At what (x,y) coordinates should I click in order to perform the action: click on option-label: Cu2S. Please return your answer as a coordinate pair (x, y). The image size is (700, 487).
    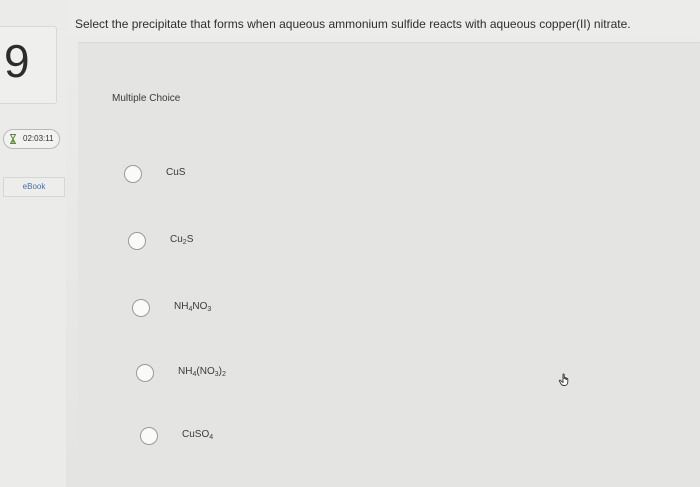
    Looking at the image, I should click on (182, 240).